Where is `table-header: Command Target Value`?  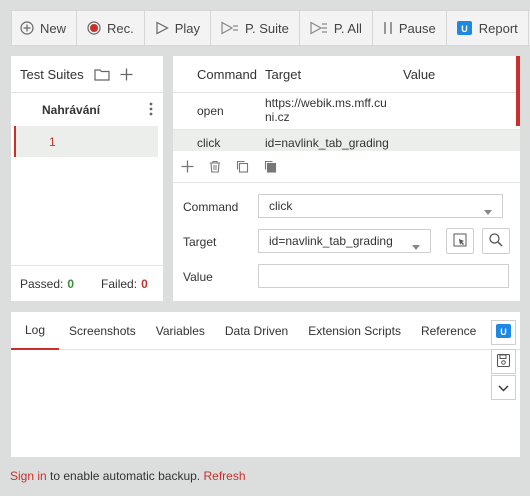 table-header: Command Target Value is located at coordinates (346, 74).